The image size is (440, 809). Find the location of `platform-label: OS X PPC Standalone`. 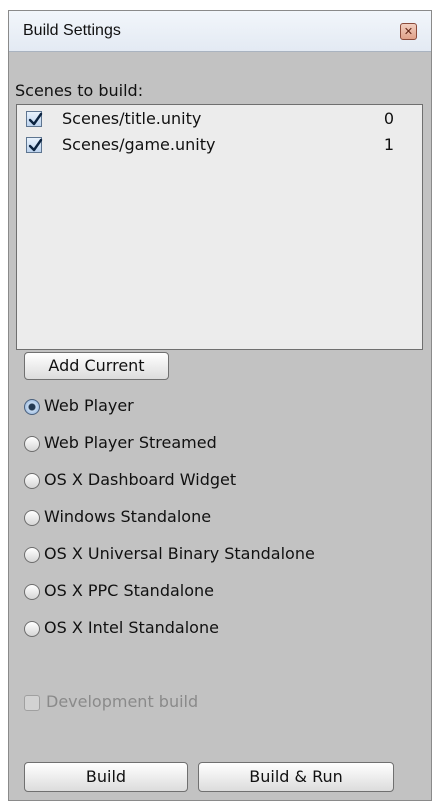

platform-label: OS X PPC Standalone is located at coordinates (129, 590).